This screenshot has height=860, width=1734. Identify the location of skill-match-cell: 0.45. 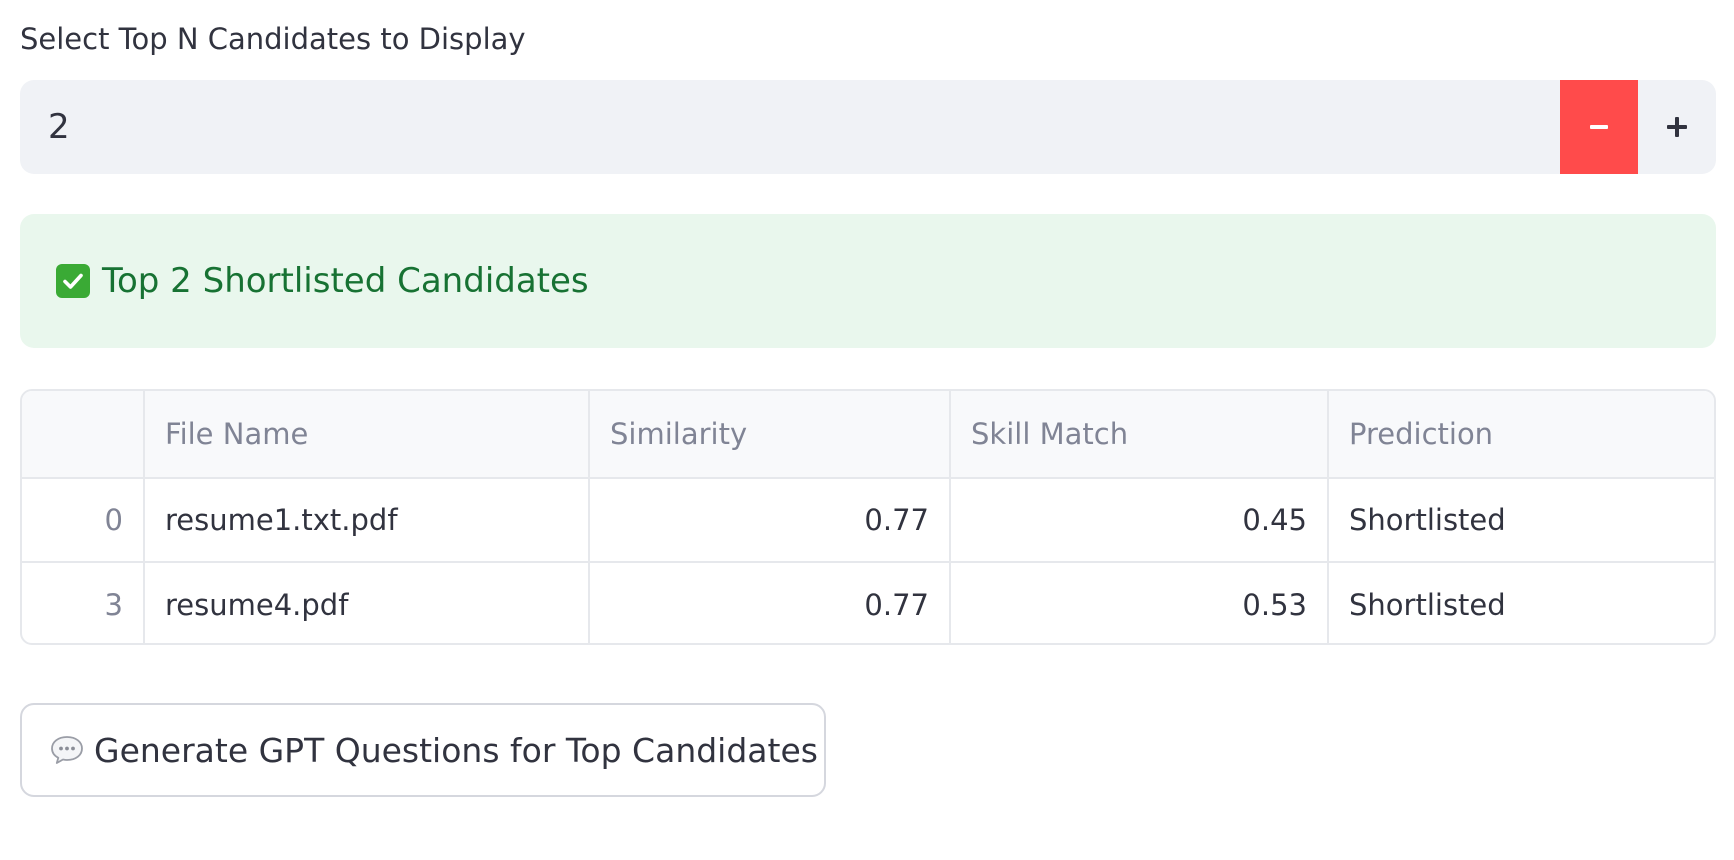
(1139, 520).